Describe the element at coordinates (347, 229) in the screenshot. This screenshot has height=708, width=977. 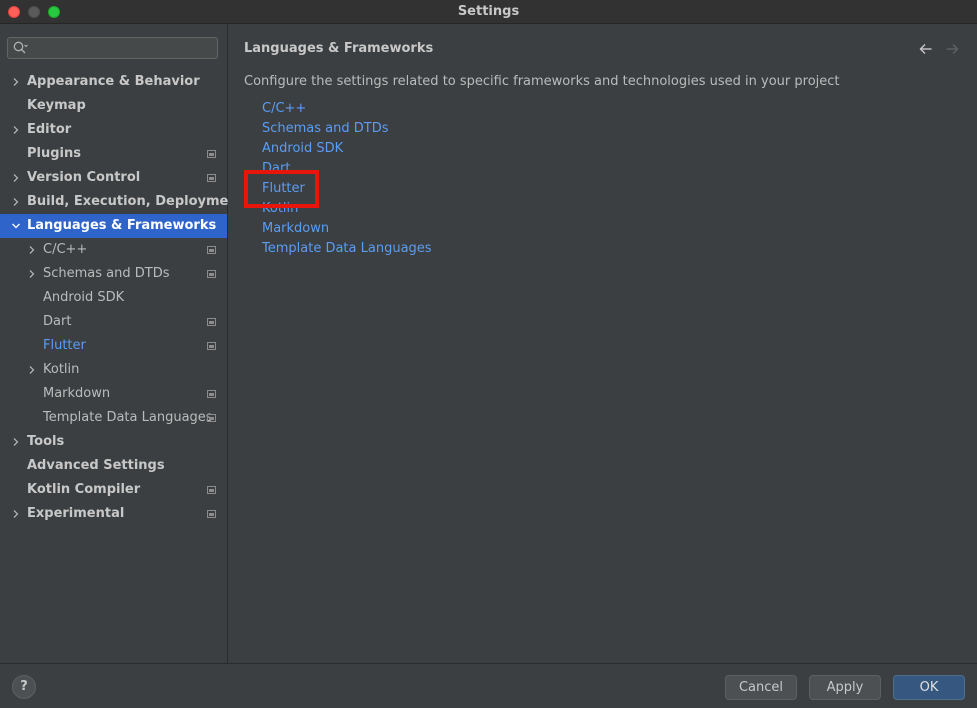
I see `link-markdown: Markdown` at that location.